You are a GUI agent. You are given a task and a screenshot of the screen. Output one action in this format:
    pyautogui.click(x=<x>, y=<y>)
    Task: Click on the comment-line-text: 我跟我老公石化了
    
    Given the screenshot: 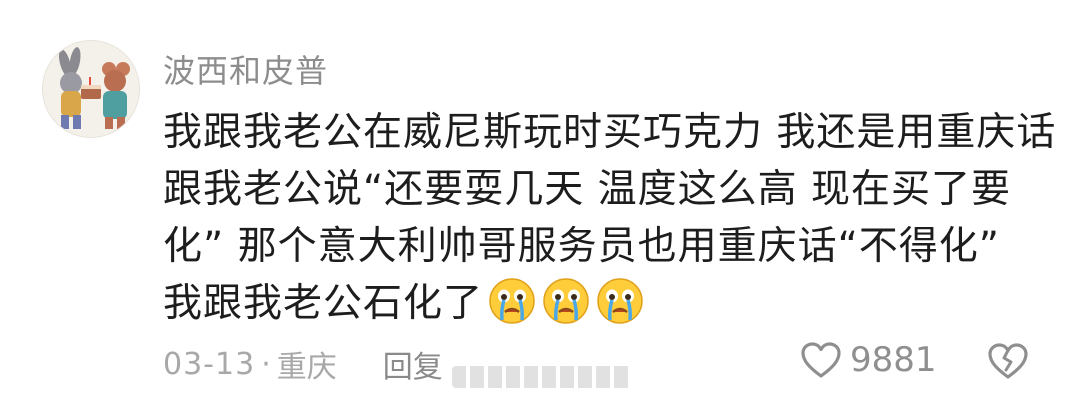 What is the action you would take?
    pyautogui.click(x=323, y=303)
    